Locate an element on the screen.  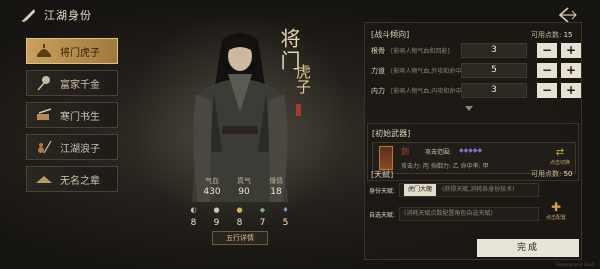
identity-nav: 将门虎子 富家千金 寒门书生 江湖浪子 无名之辈 is located at coordinates (72, 118).